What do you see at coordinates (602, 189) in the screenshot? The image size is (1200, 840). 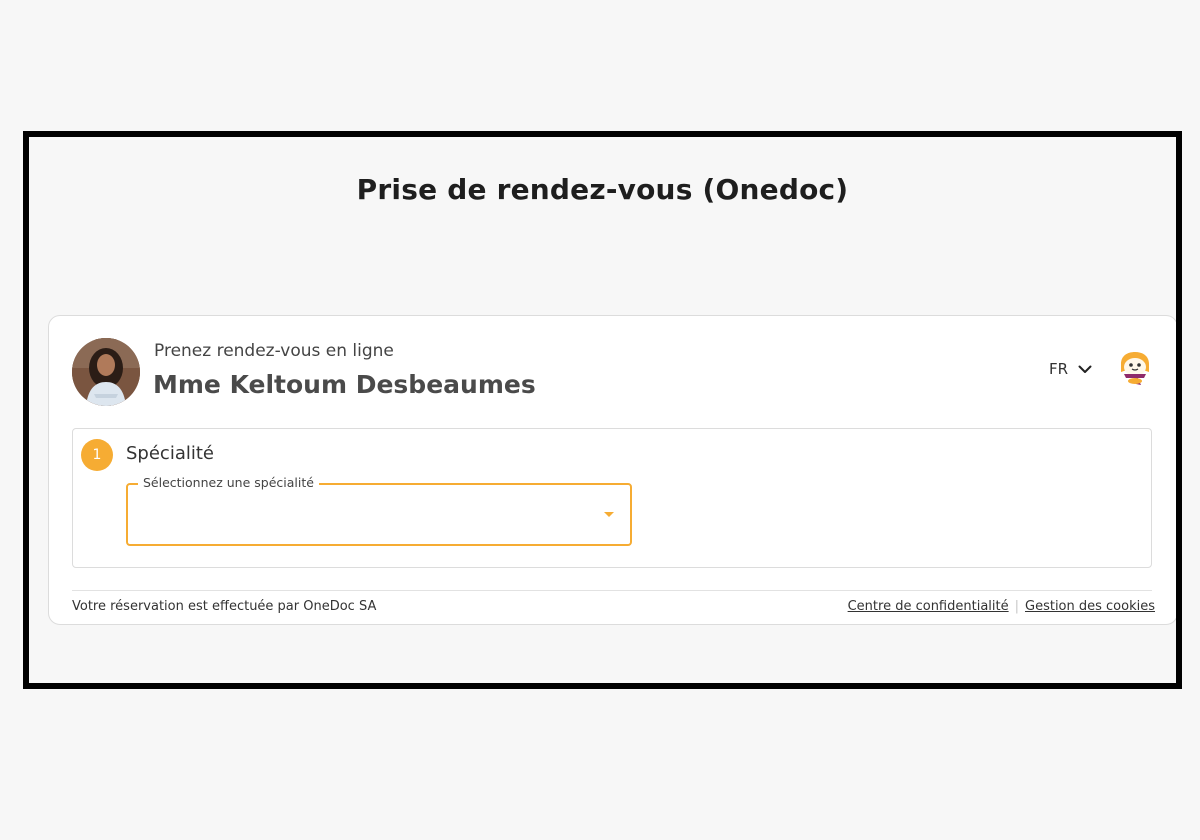 I see `page-title: Prise de rendez-vous (Onedoc)` at bounding box center [602, 189].